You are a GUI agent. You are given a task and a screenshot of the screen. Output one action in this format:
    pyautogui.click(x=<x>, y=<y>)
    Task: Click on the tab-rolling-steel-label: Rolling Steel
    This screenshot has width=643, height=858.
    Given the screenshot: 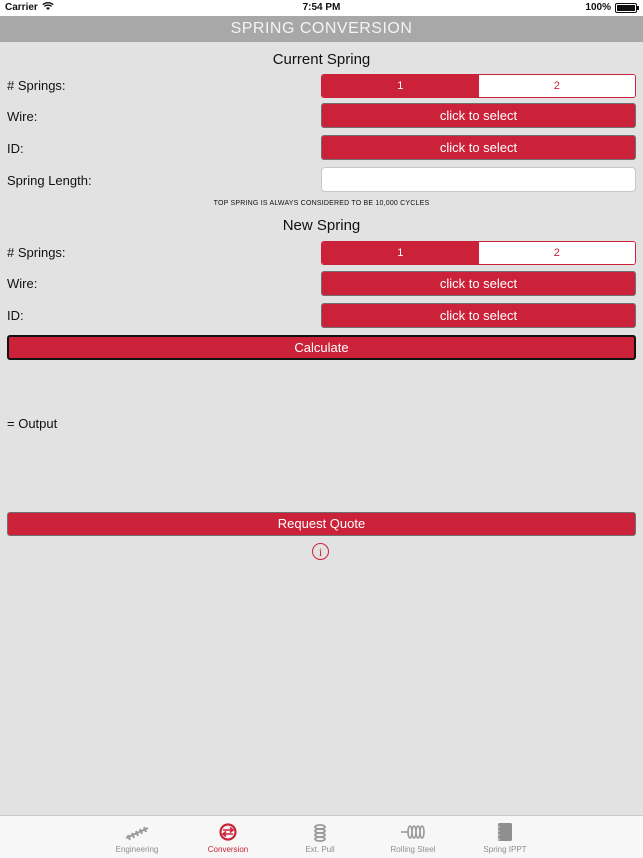 What is the action you would take?
    pyautogui.click(x=413, y=849)
    